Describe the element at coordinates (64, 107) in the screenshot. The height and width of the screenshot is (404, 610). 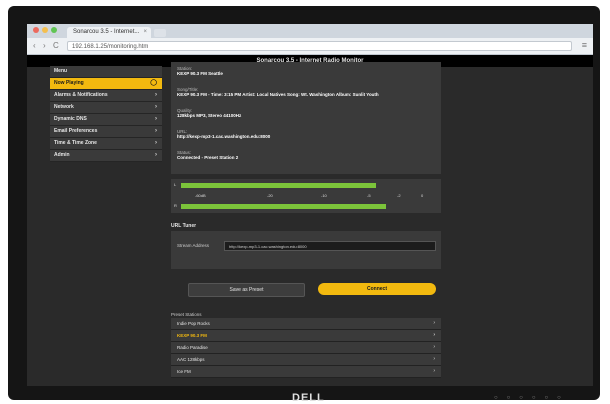
I see `sidebar-item-label: Network` at that location.